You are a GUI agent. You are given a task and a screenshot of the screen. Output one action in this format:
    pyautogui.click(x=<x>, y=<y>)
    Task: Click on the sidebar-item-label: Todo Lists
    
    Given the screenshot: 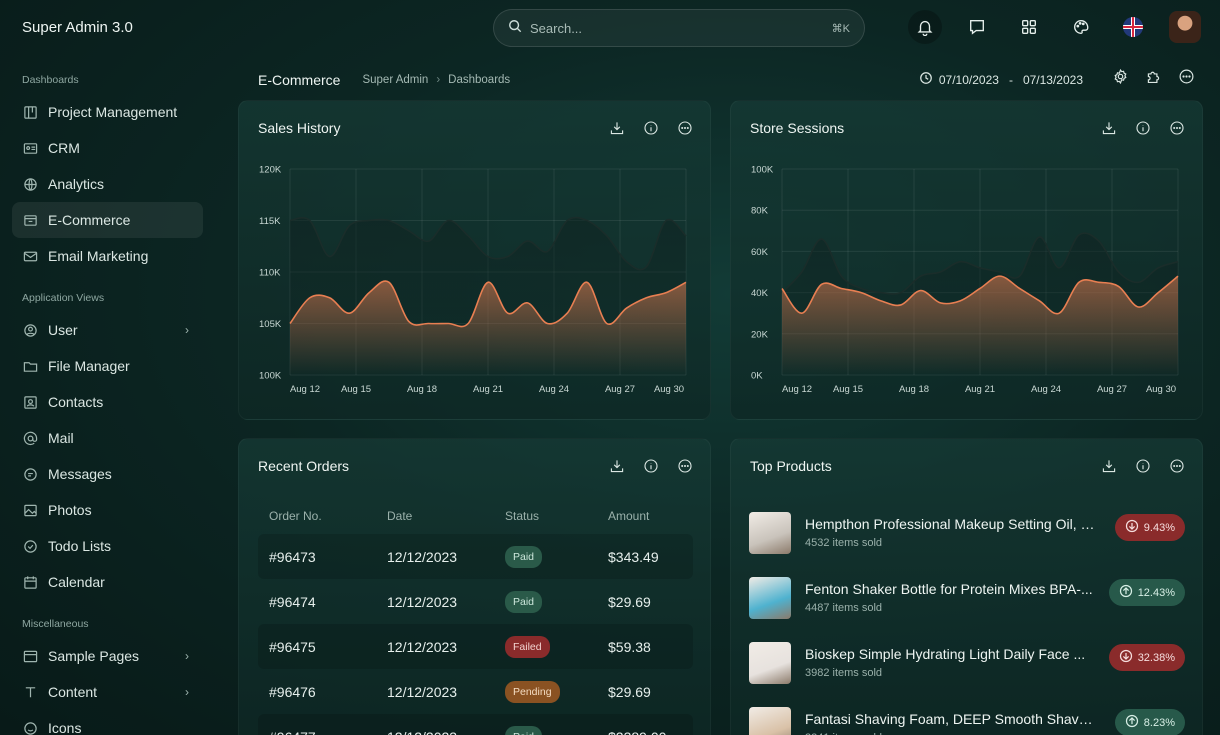 What is the action you would take?
    pyautogui.click(x=80, y=546)
    